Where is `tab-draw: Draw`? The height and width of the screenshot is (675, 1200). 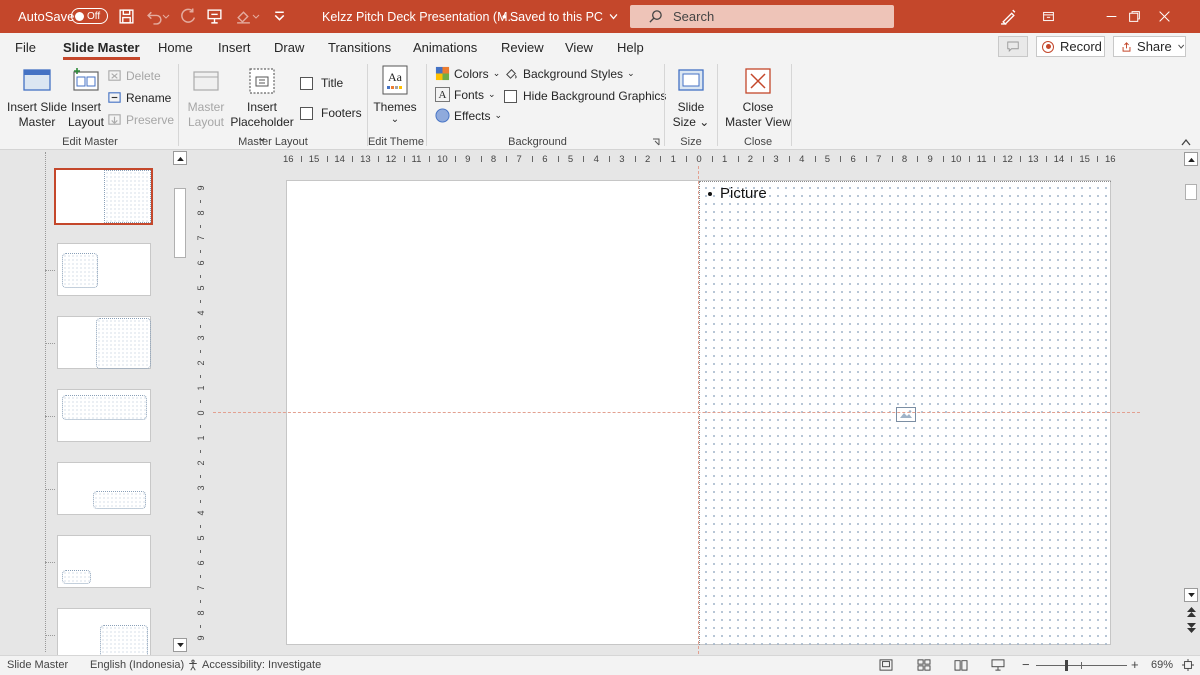
tab-draw: Draw is located at coordinates (289, 47).